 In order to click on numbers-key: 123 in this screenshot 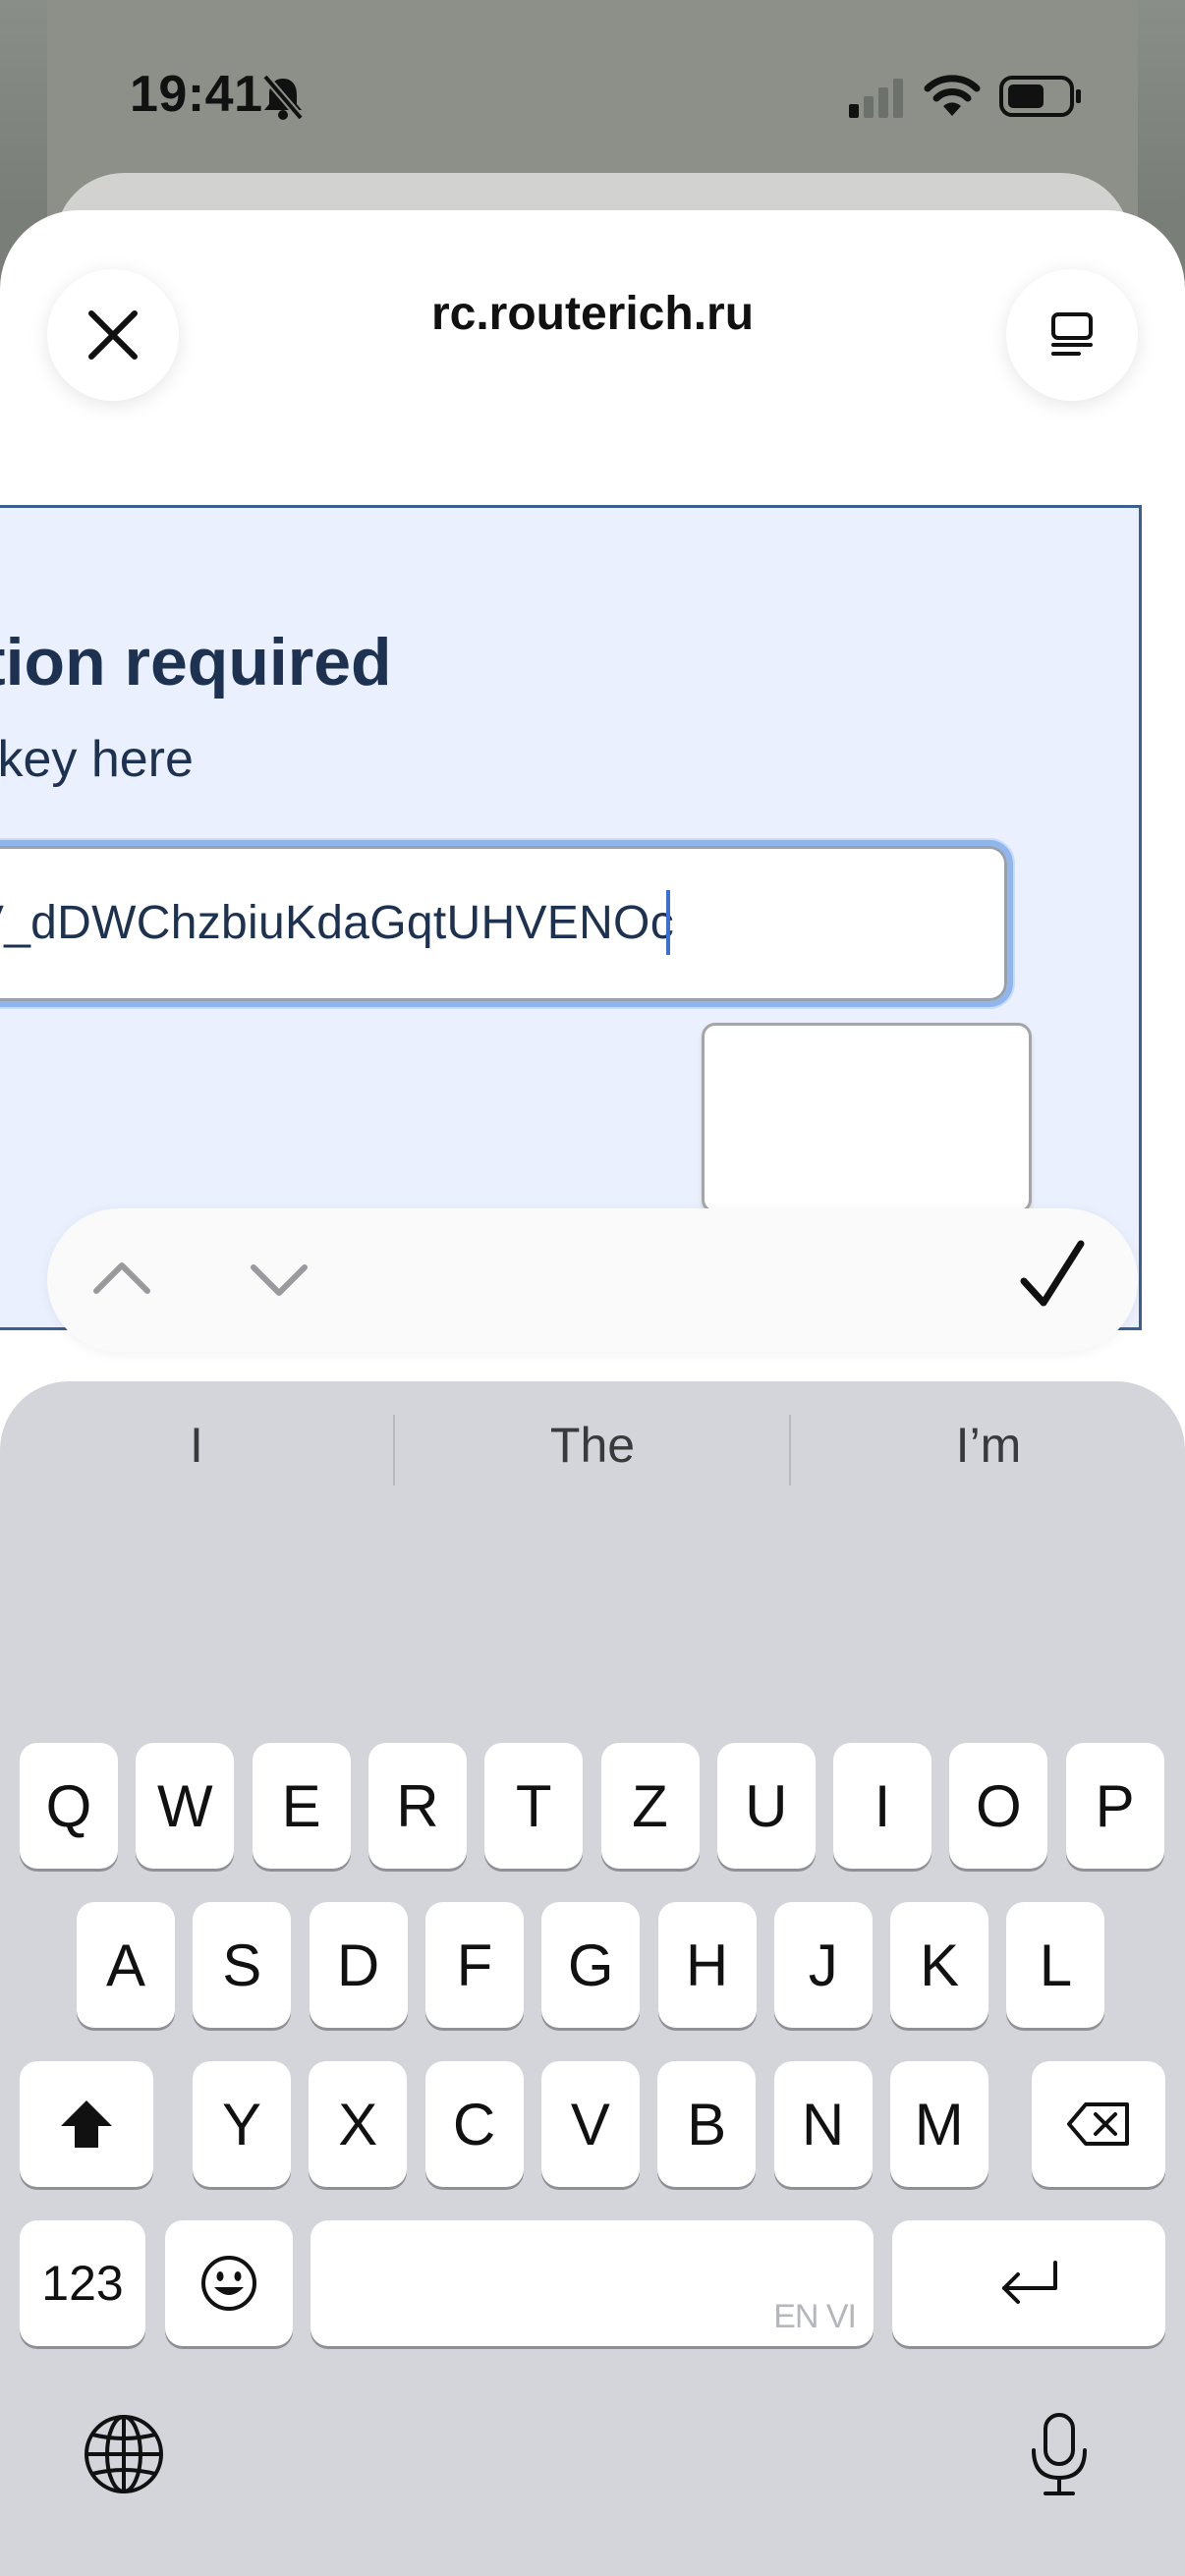, I will do `click(83, 2283)`.